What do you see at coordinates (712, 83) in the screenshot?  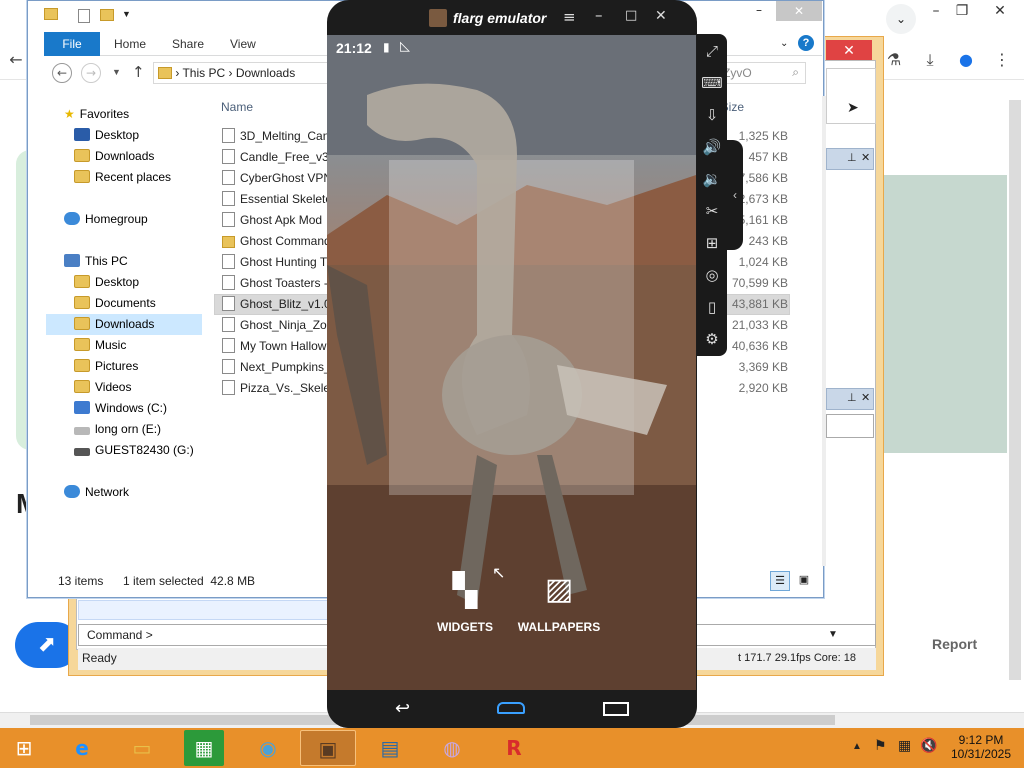 I see `keyboard-icon: ⌨` at bounding box center [712, 83].